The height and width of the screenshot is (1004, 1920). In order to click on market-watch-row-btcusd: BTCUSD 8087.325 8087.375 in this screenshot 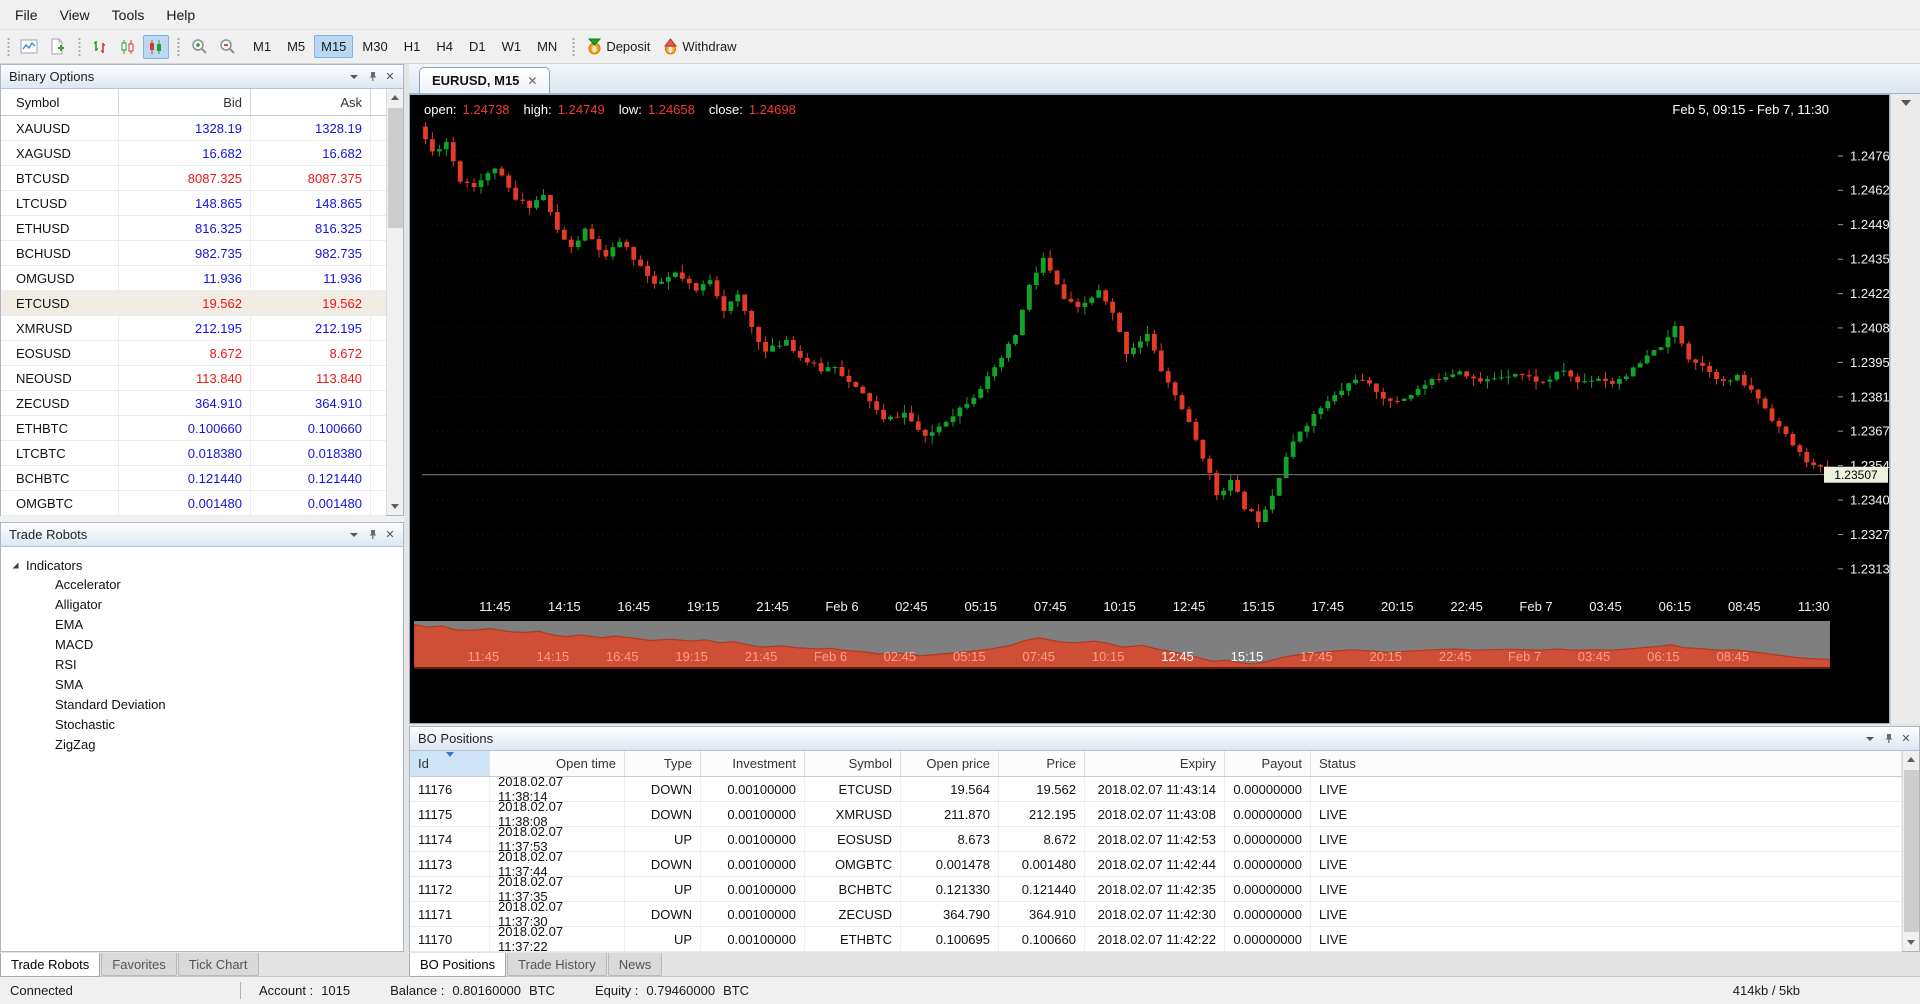, I will do `click(193, 178)`.